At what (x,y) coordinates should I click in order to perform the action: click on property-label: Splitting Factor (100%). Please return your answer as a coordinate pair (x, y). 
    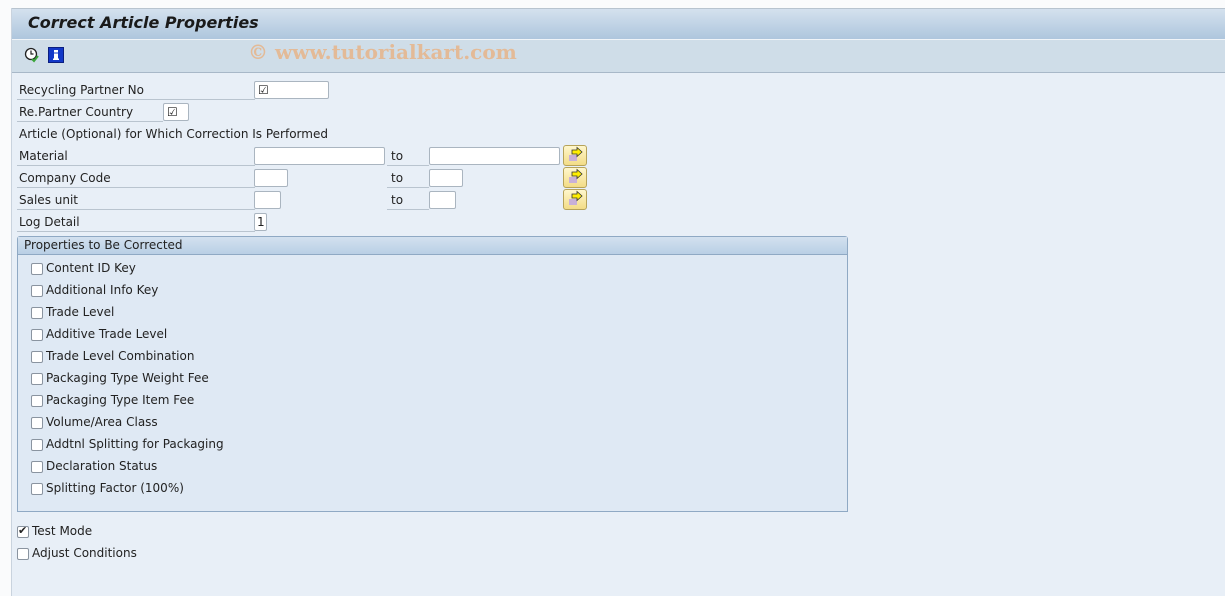
    Looking at the image, I should click on (115, 488).